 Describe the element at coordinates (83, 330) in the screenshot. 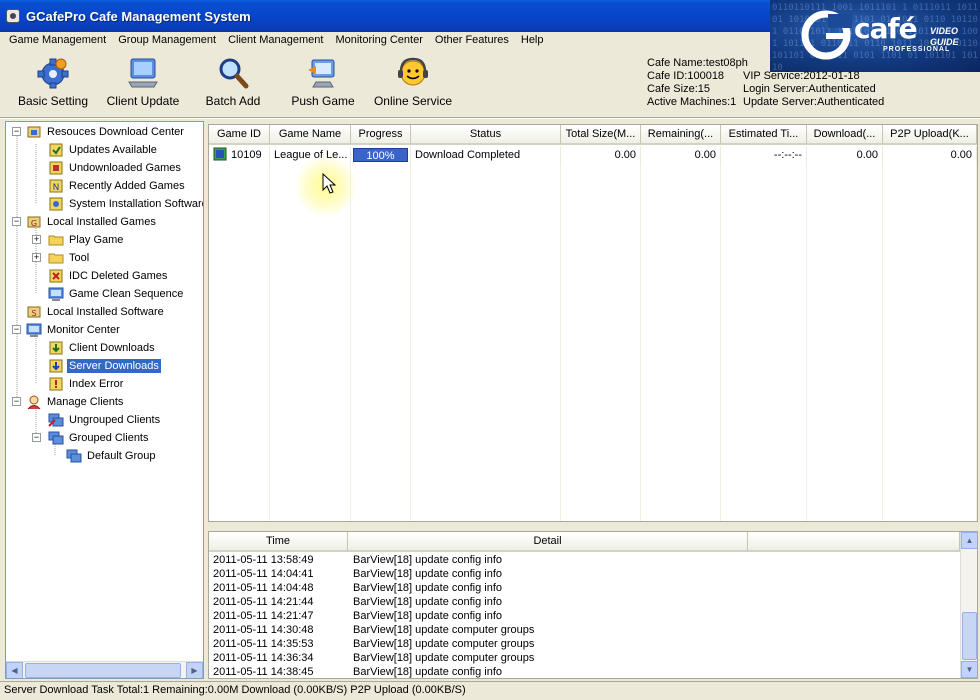

I see `tree-label: Monitor Center` at that location.